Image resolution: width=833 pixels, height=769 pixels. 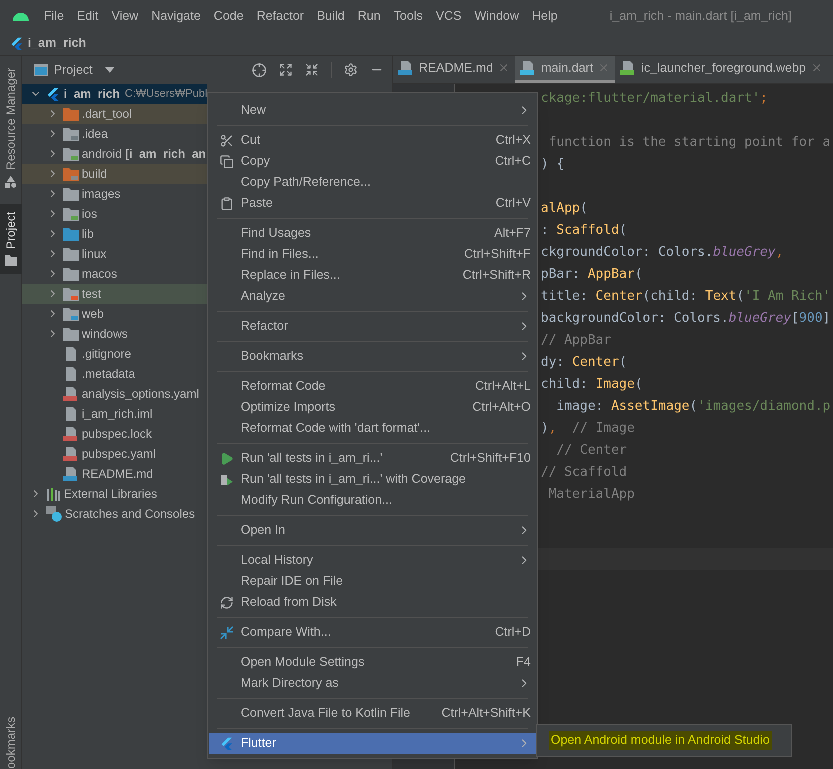 I want to click on tree-item: i_am_rich.iml, so click(x=114, y=414).